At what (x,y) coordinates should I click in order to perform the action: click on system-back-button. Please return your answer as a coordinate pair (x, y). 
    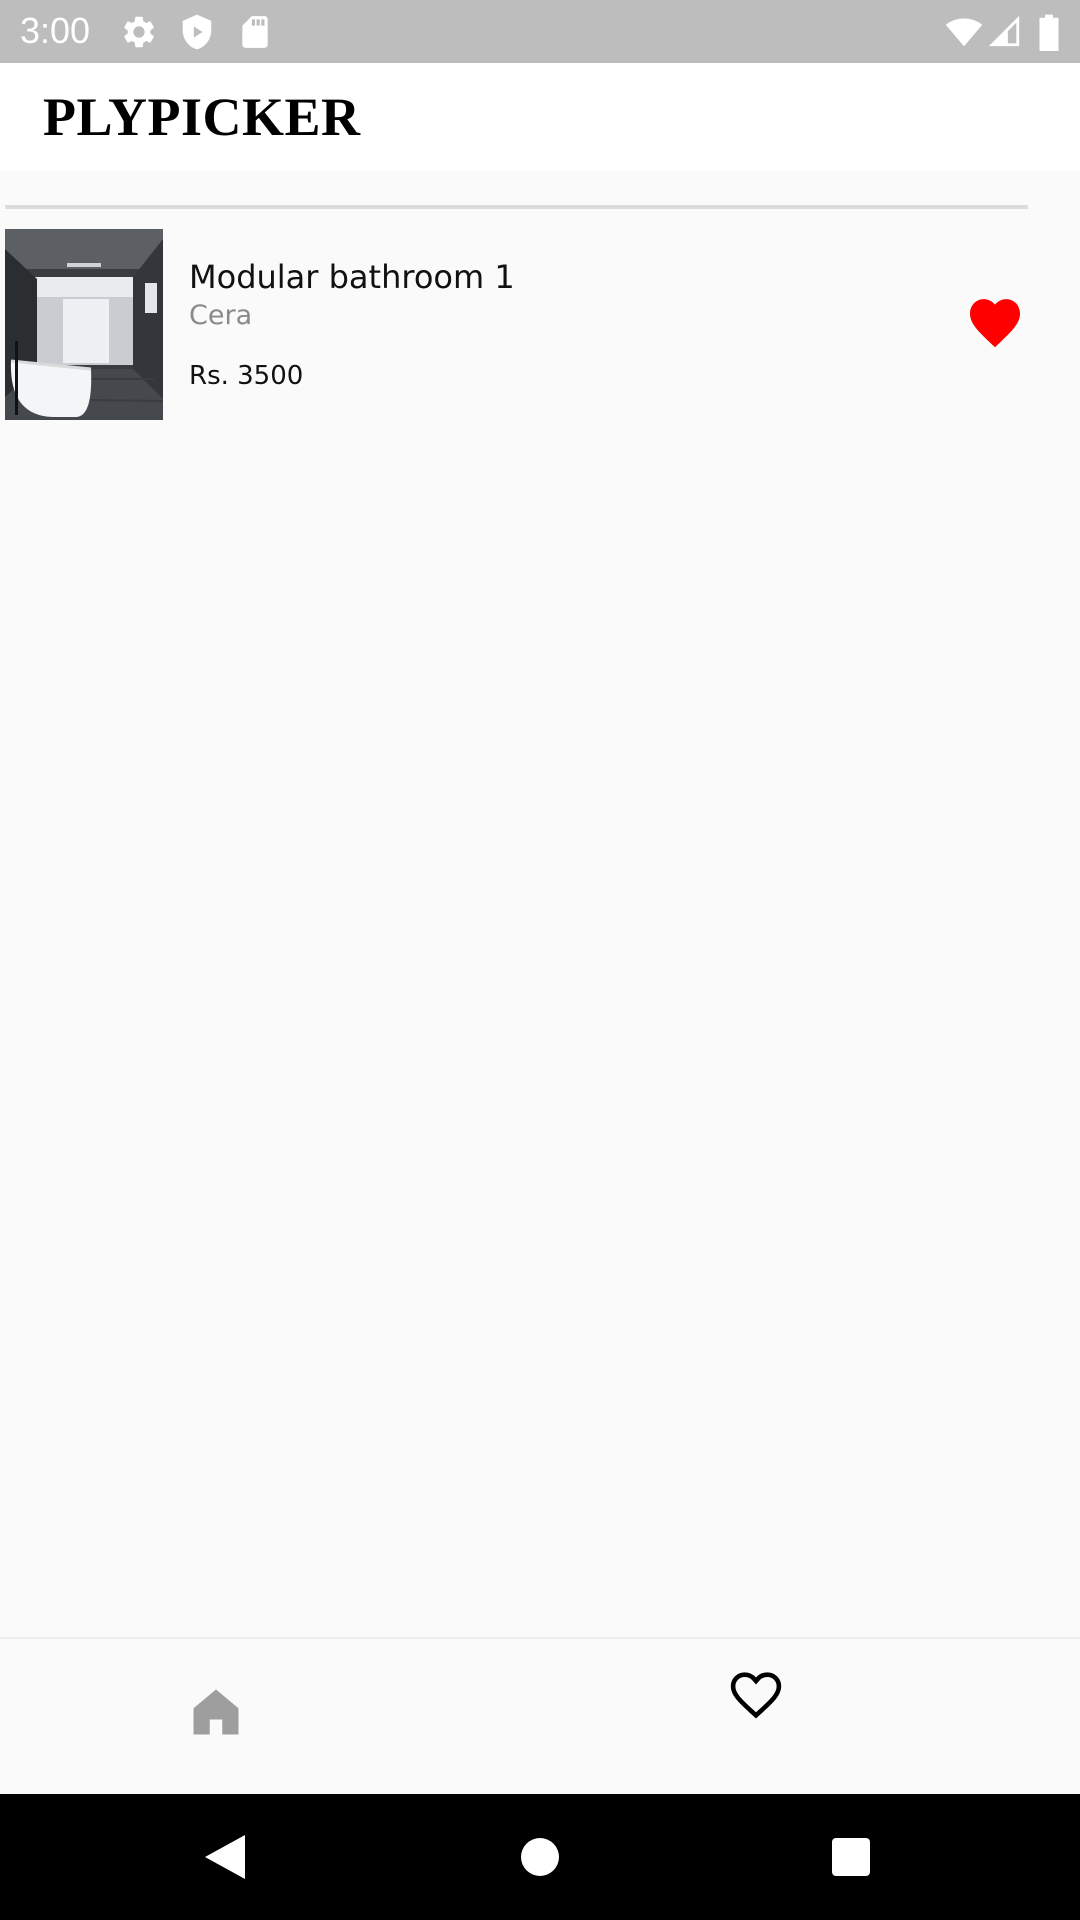
    Looking at the image, I should click on (225, 1857).